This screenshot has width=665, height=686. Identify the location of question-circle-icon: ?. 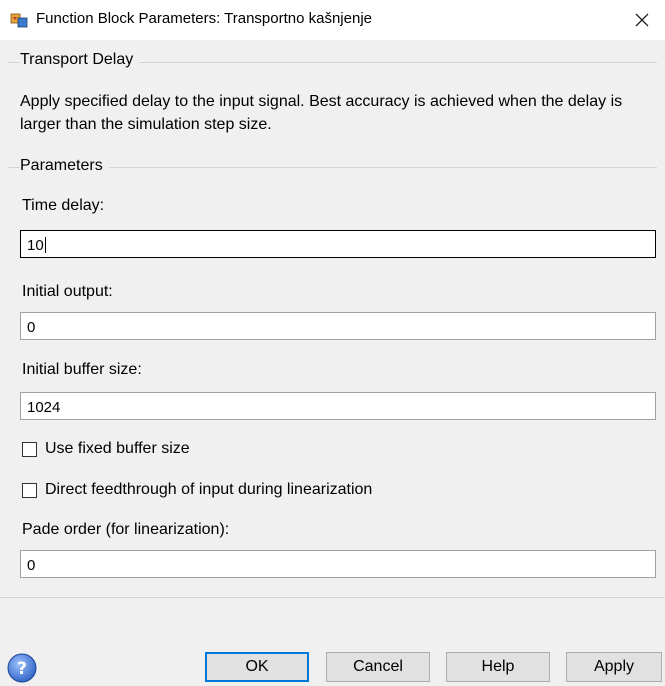
(22, 668).